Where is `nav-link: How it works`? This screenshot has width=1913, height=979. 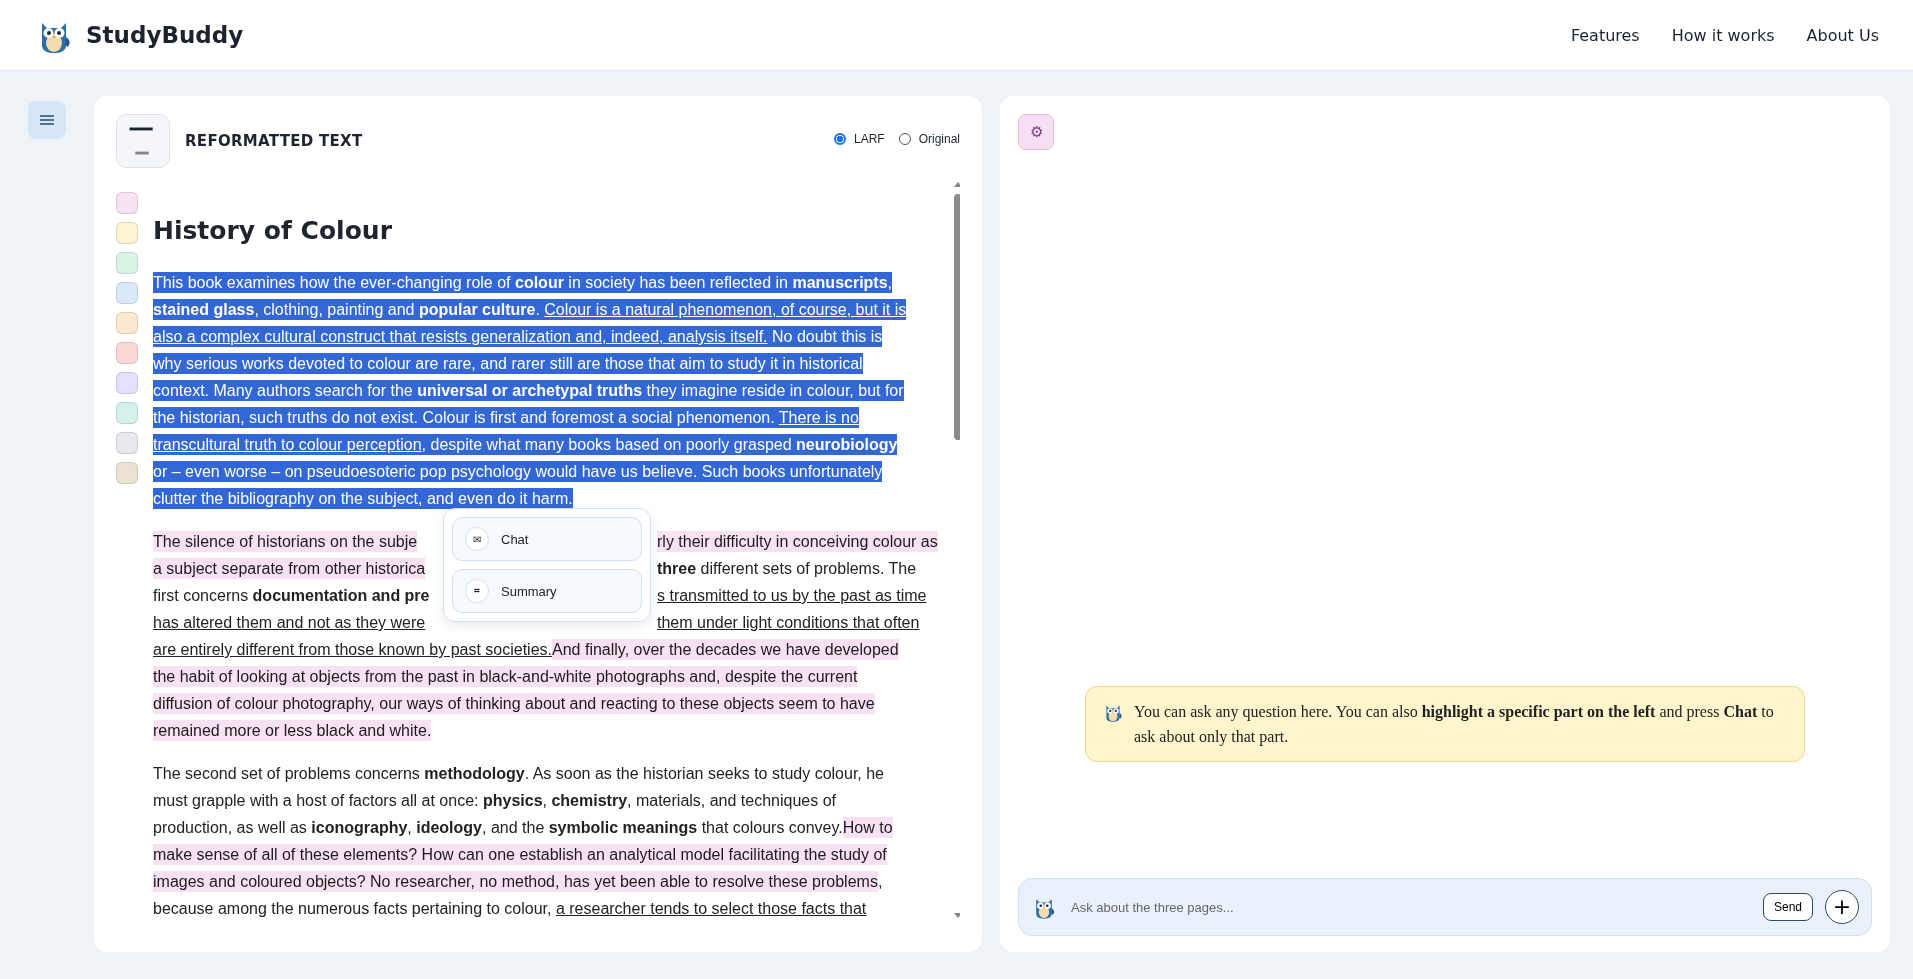
nav-link: How it works is located at coordinates (1723, 35).